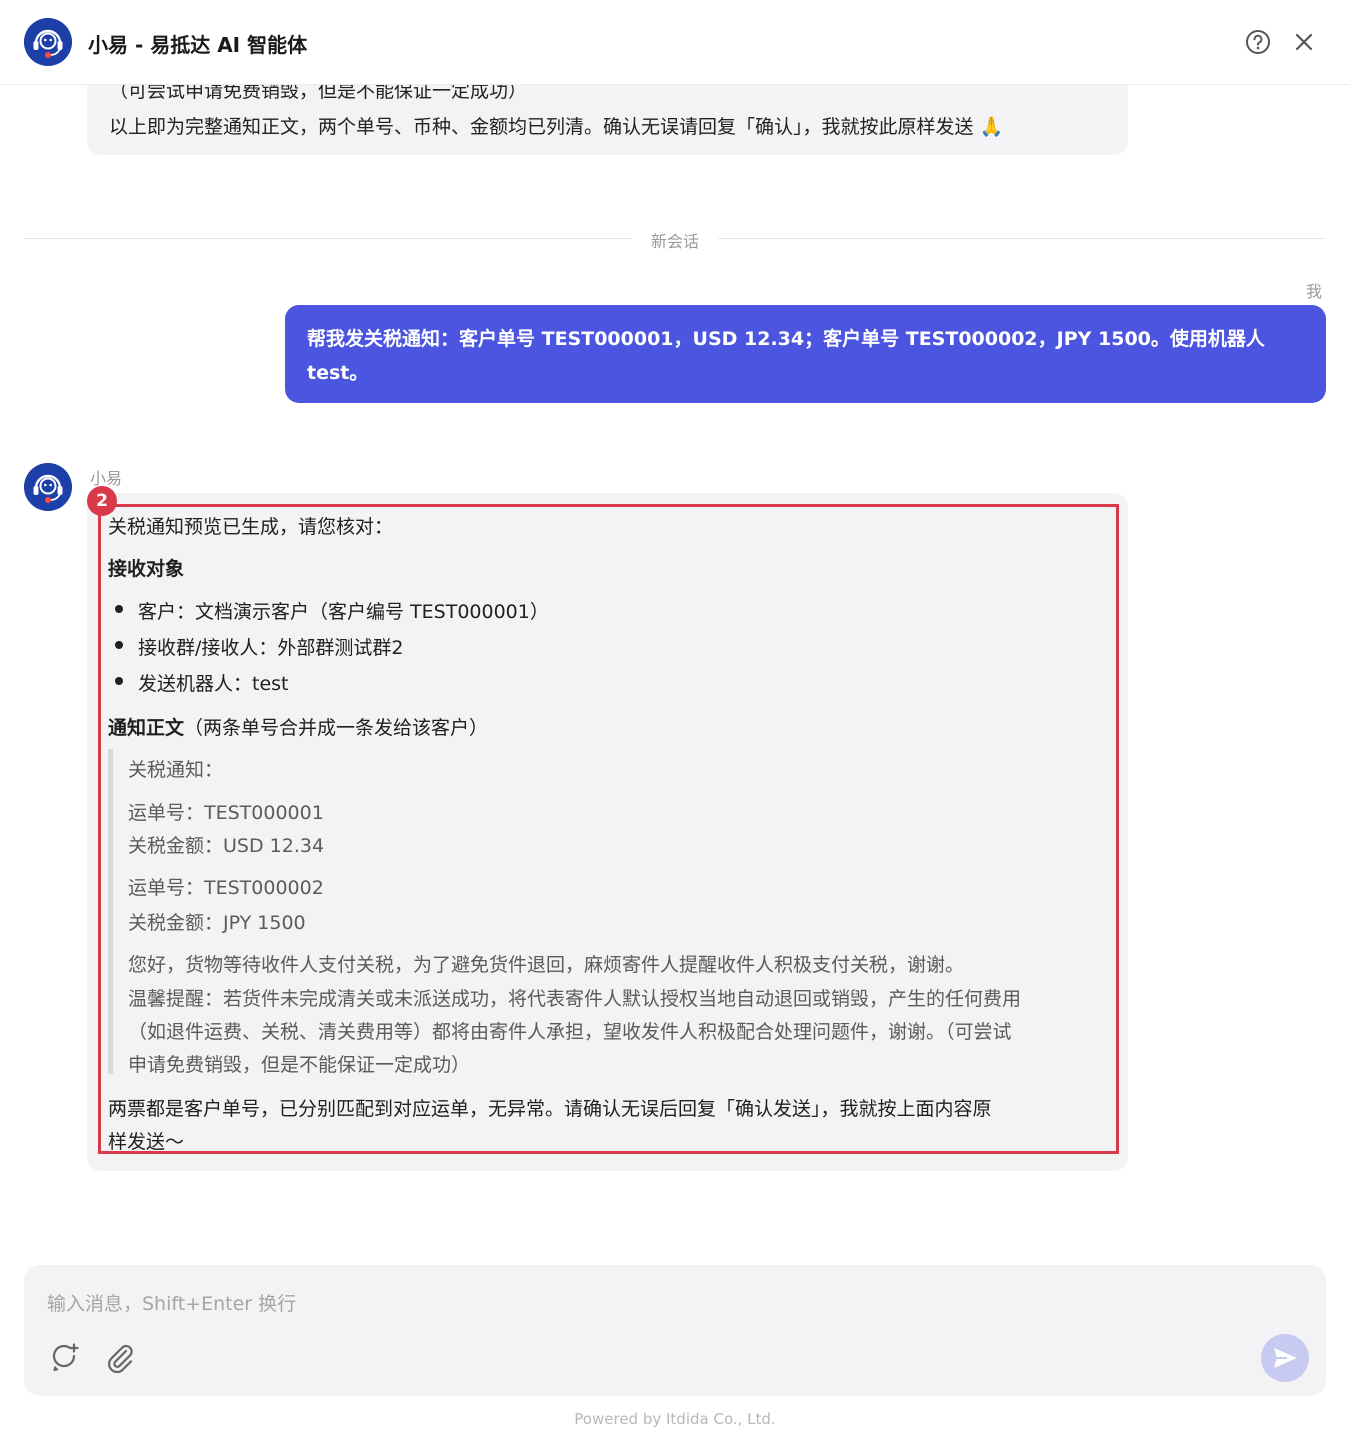 The image size is (1350, 1440). I want to click on message-intro: 关税通知预览已生成，请您核对：, so click(251, 527).